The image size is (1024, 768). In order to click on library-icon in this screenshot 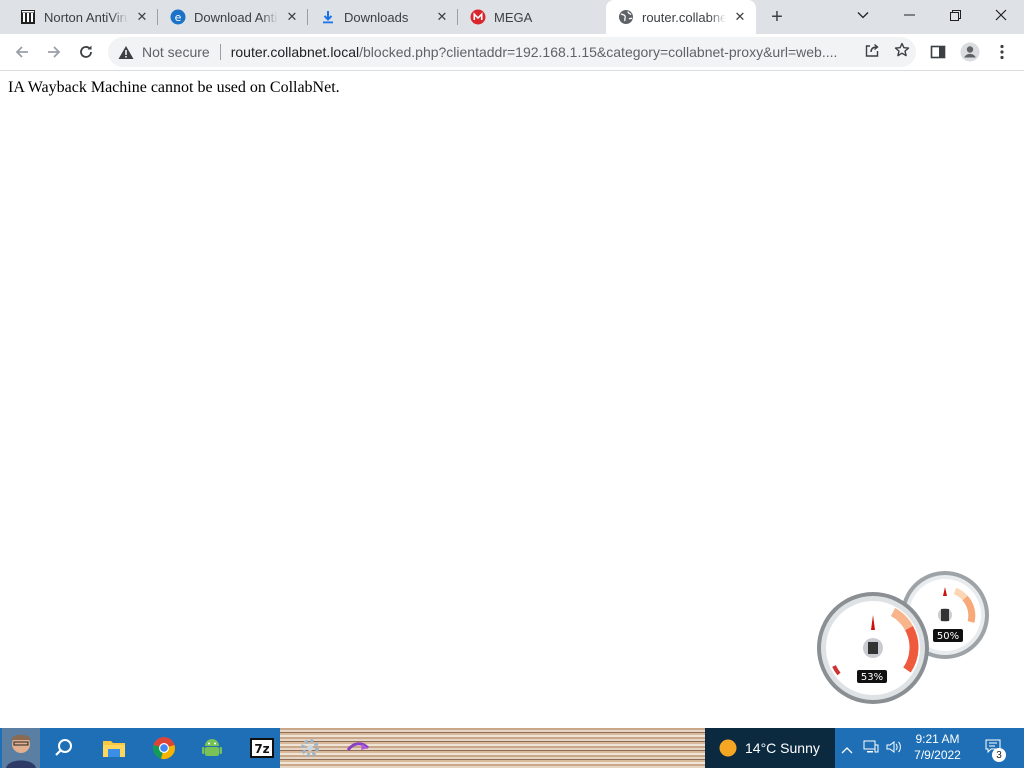, I will do `click(28, 17)`.